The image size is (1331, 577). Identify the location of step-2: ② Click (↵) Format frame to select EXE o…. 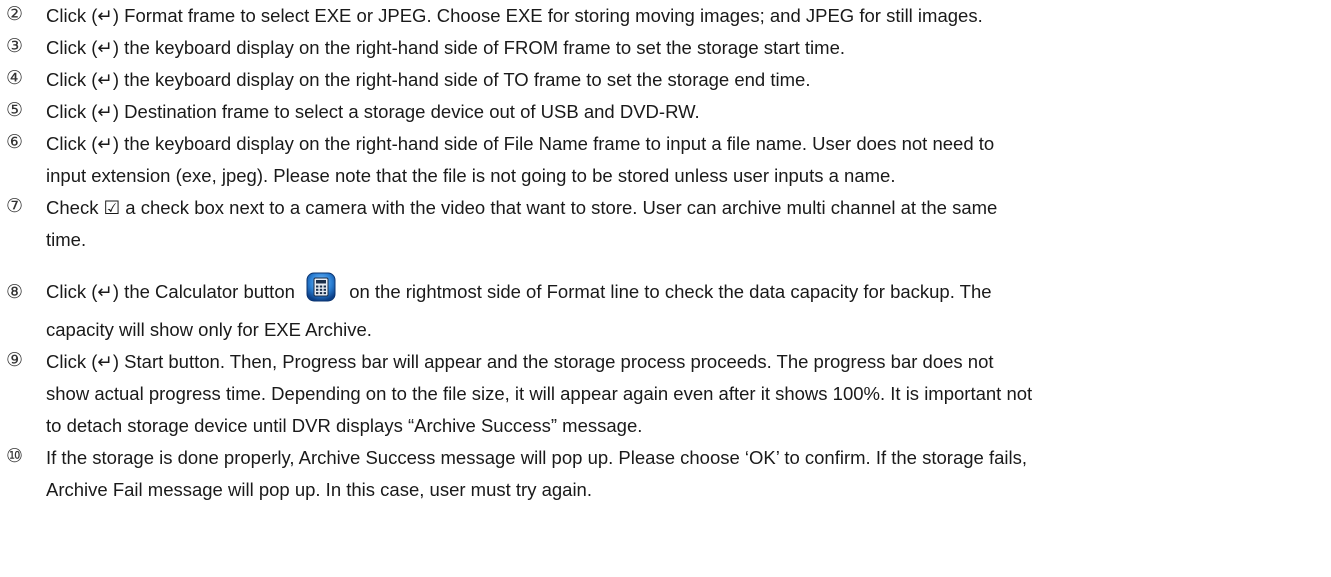
(666, 16).